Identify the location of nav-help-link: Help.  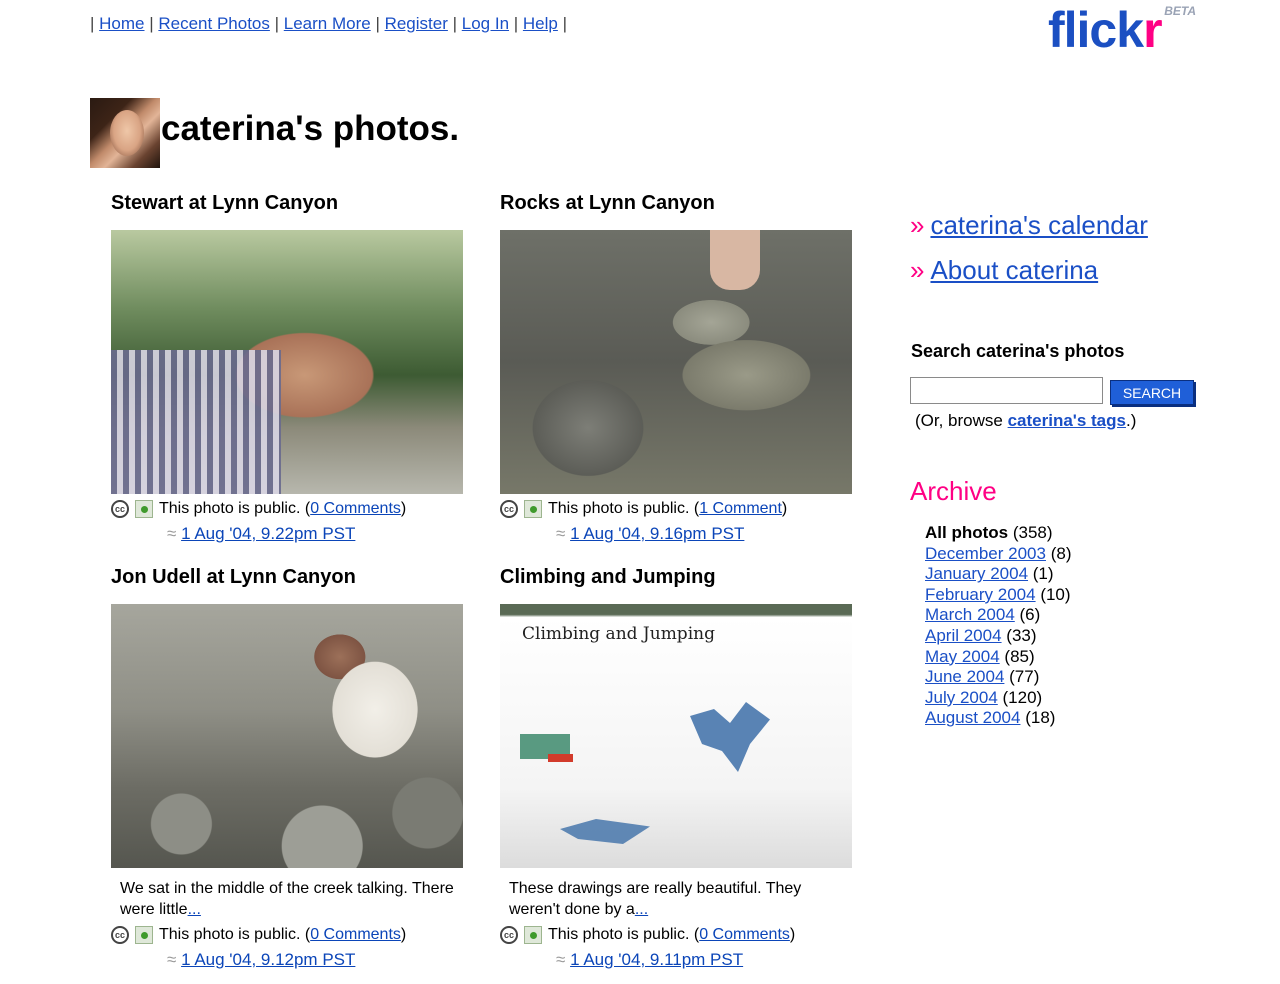
(540, 23).